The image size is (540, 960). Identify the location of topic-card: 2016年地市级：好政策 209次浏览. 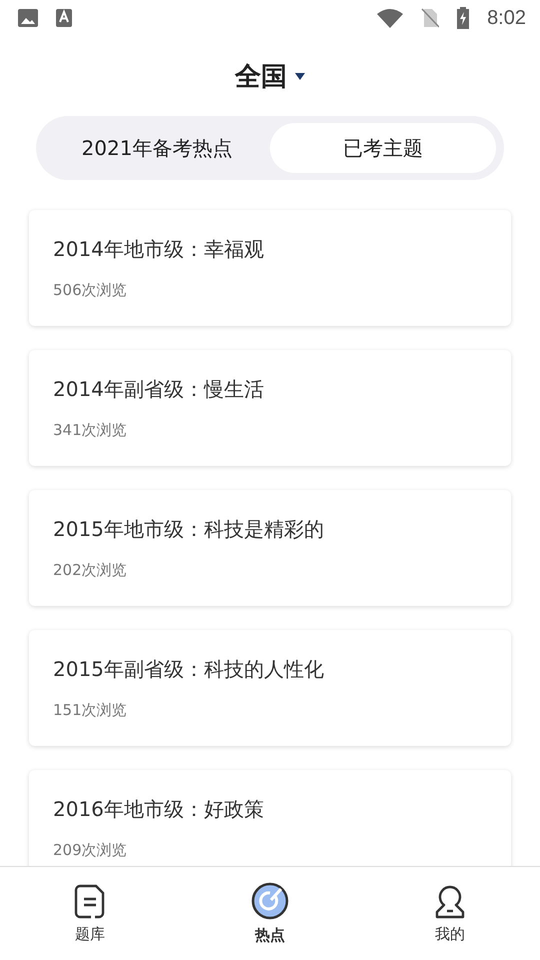
(270, 818).